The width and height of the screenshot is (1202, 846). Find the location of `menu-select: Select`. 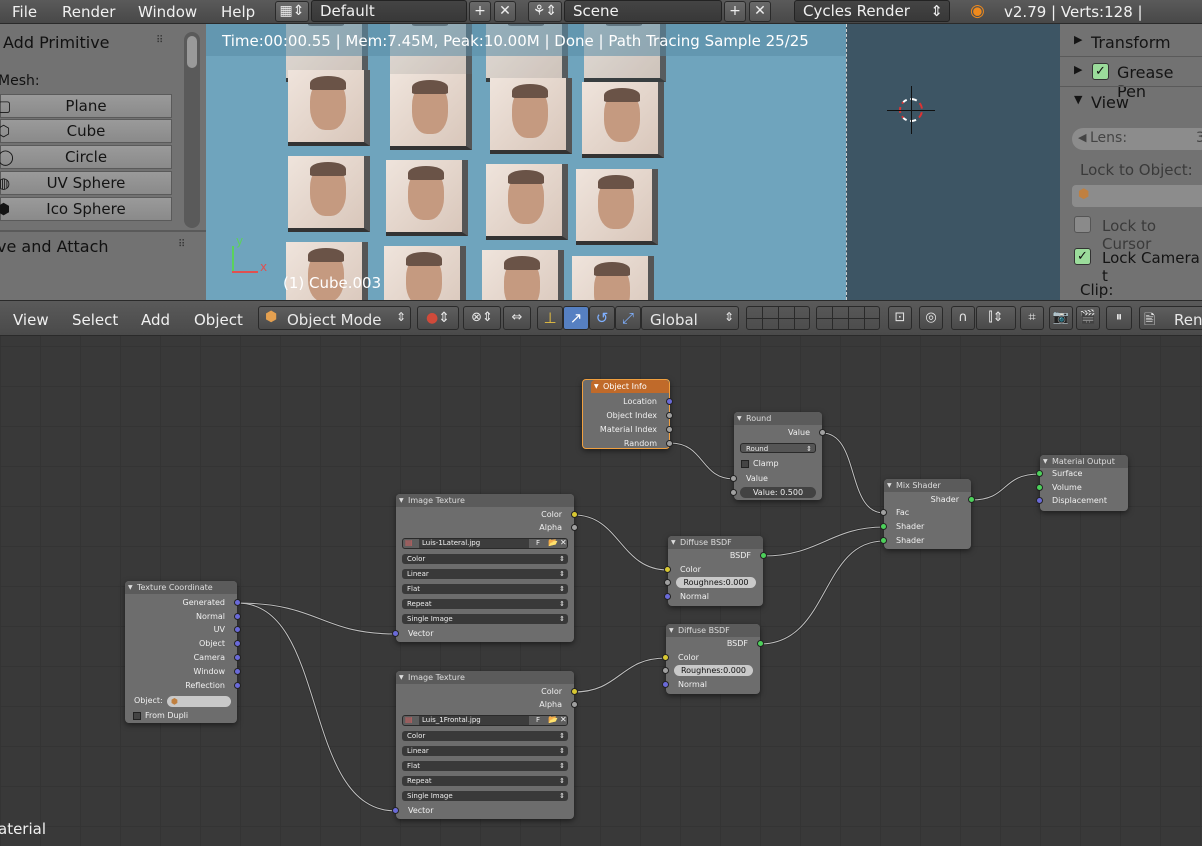

menu-select: Select is located at coordinates (95, 320).